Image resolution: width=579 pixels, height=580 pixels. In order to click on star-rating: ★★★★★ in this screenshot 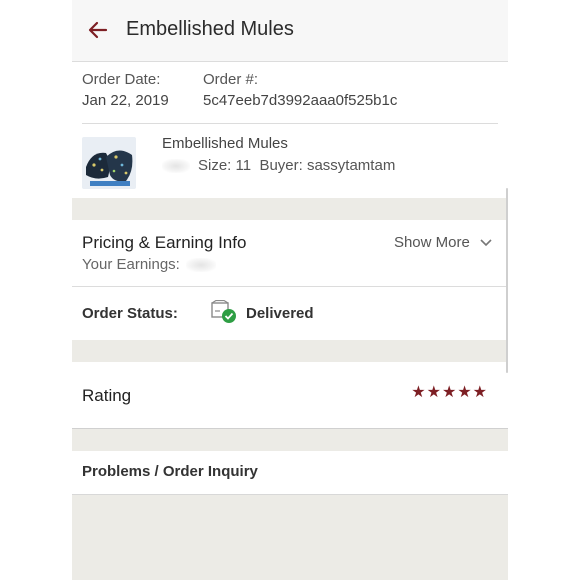, I will do `click(449, 392)`.